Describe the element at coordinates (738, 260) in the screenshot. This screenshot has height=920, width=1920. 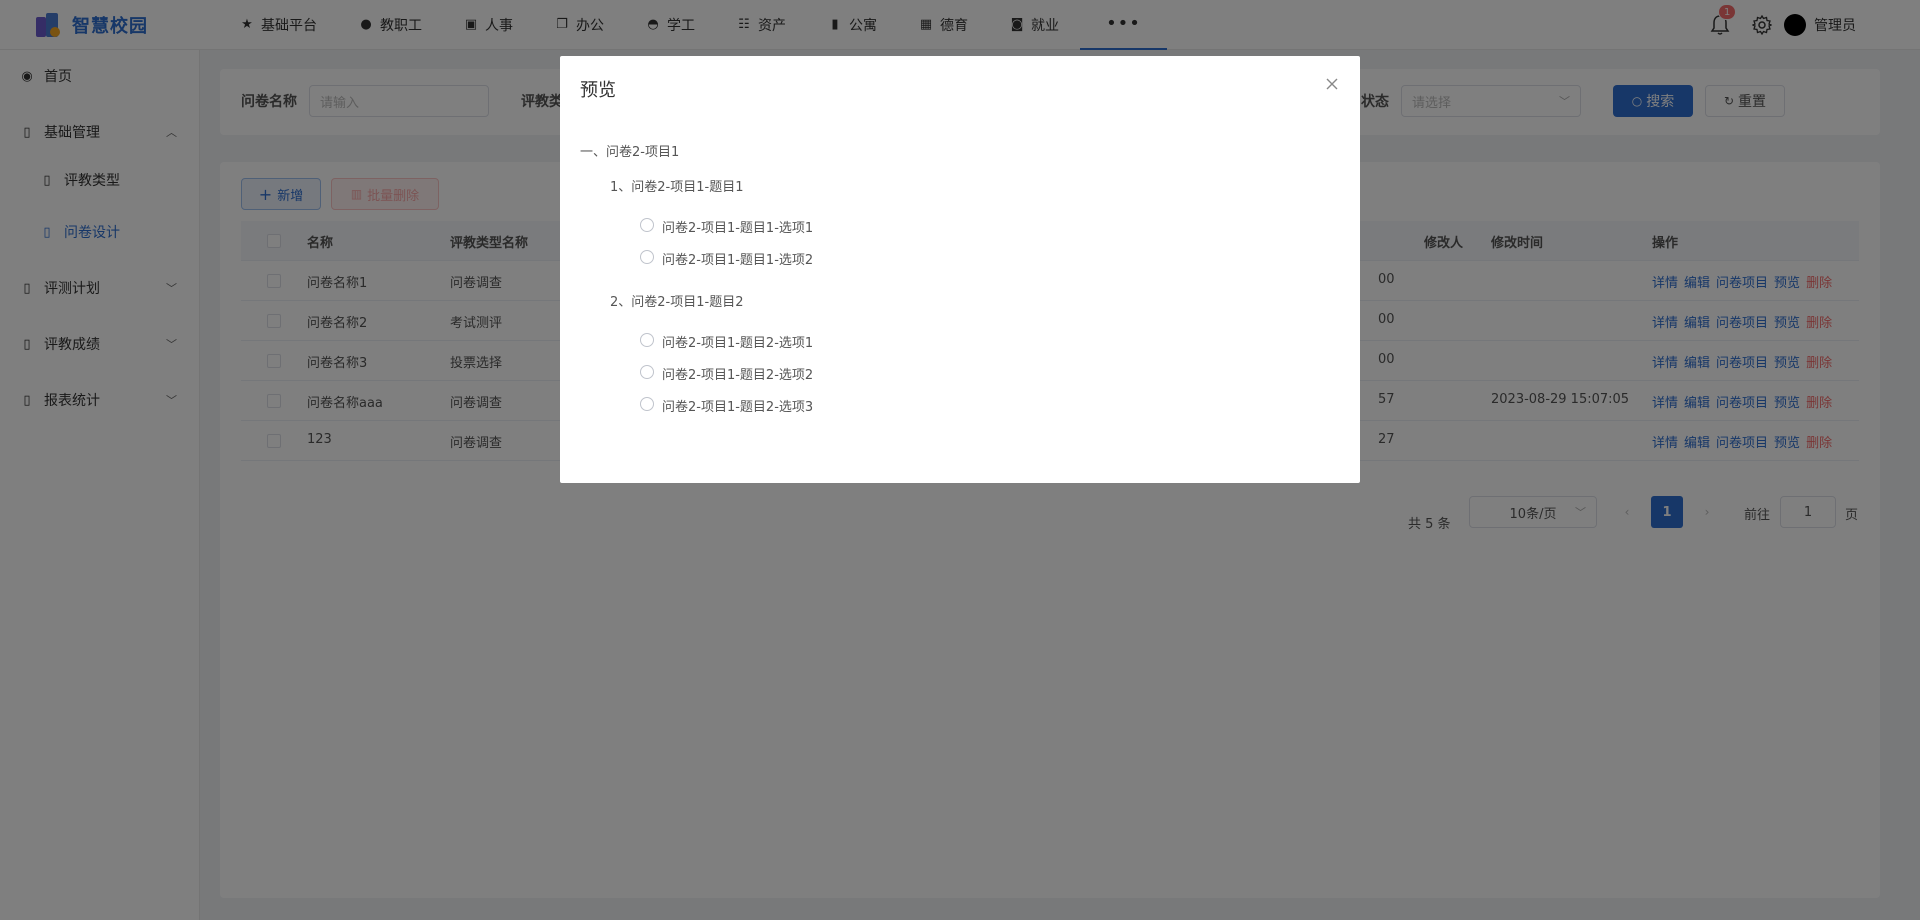
I see `option-label: 问卷2-项目1-题目1-选项2` at that location.